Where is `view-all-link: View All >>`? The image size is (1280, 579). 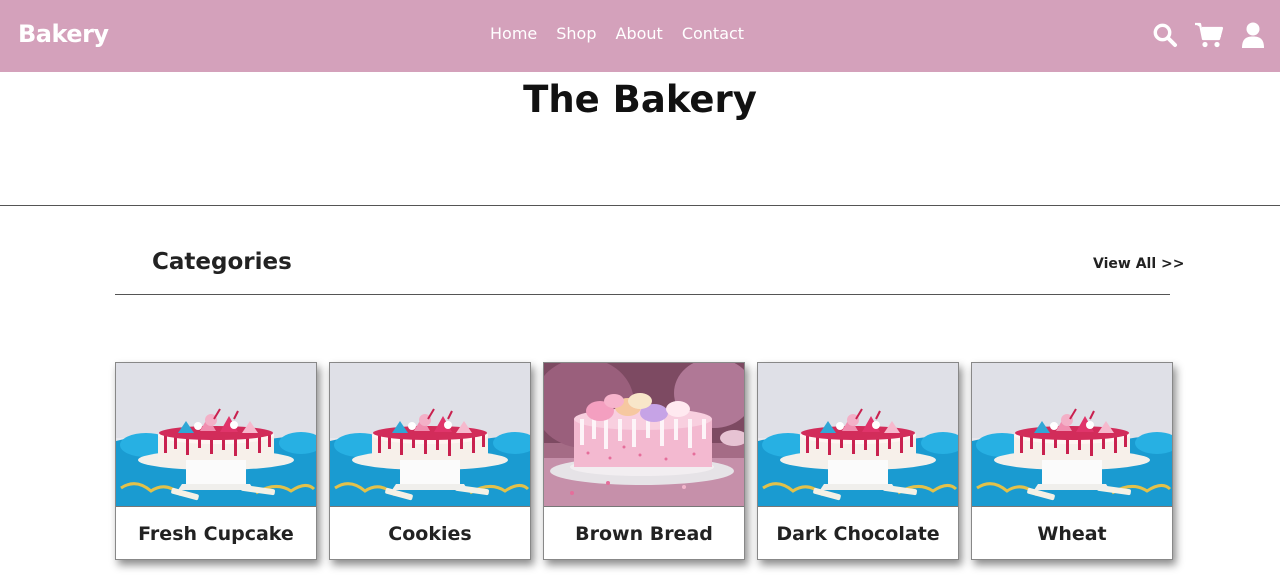
view-all-link: View All >> is located at coordinates (1138, 264).